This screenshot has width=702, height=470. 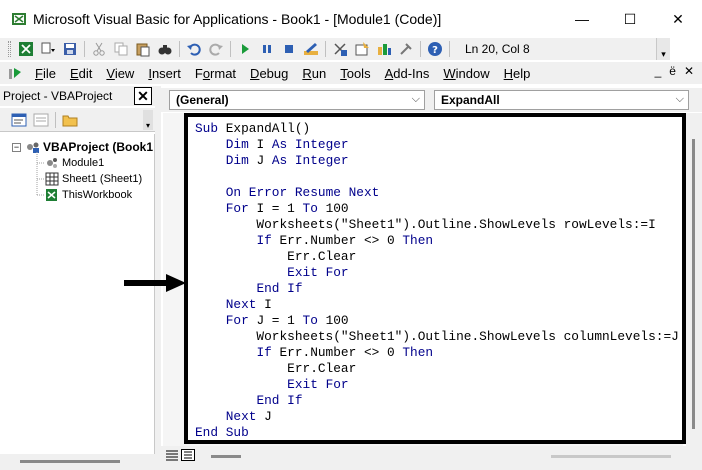 What do you see at coordinates (202, 100) in the screenshot?
I see `object-combo-value: (General)` at bounding box center [202, 100].